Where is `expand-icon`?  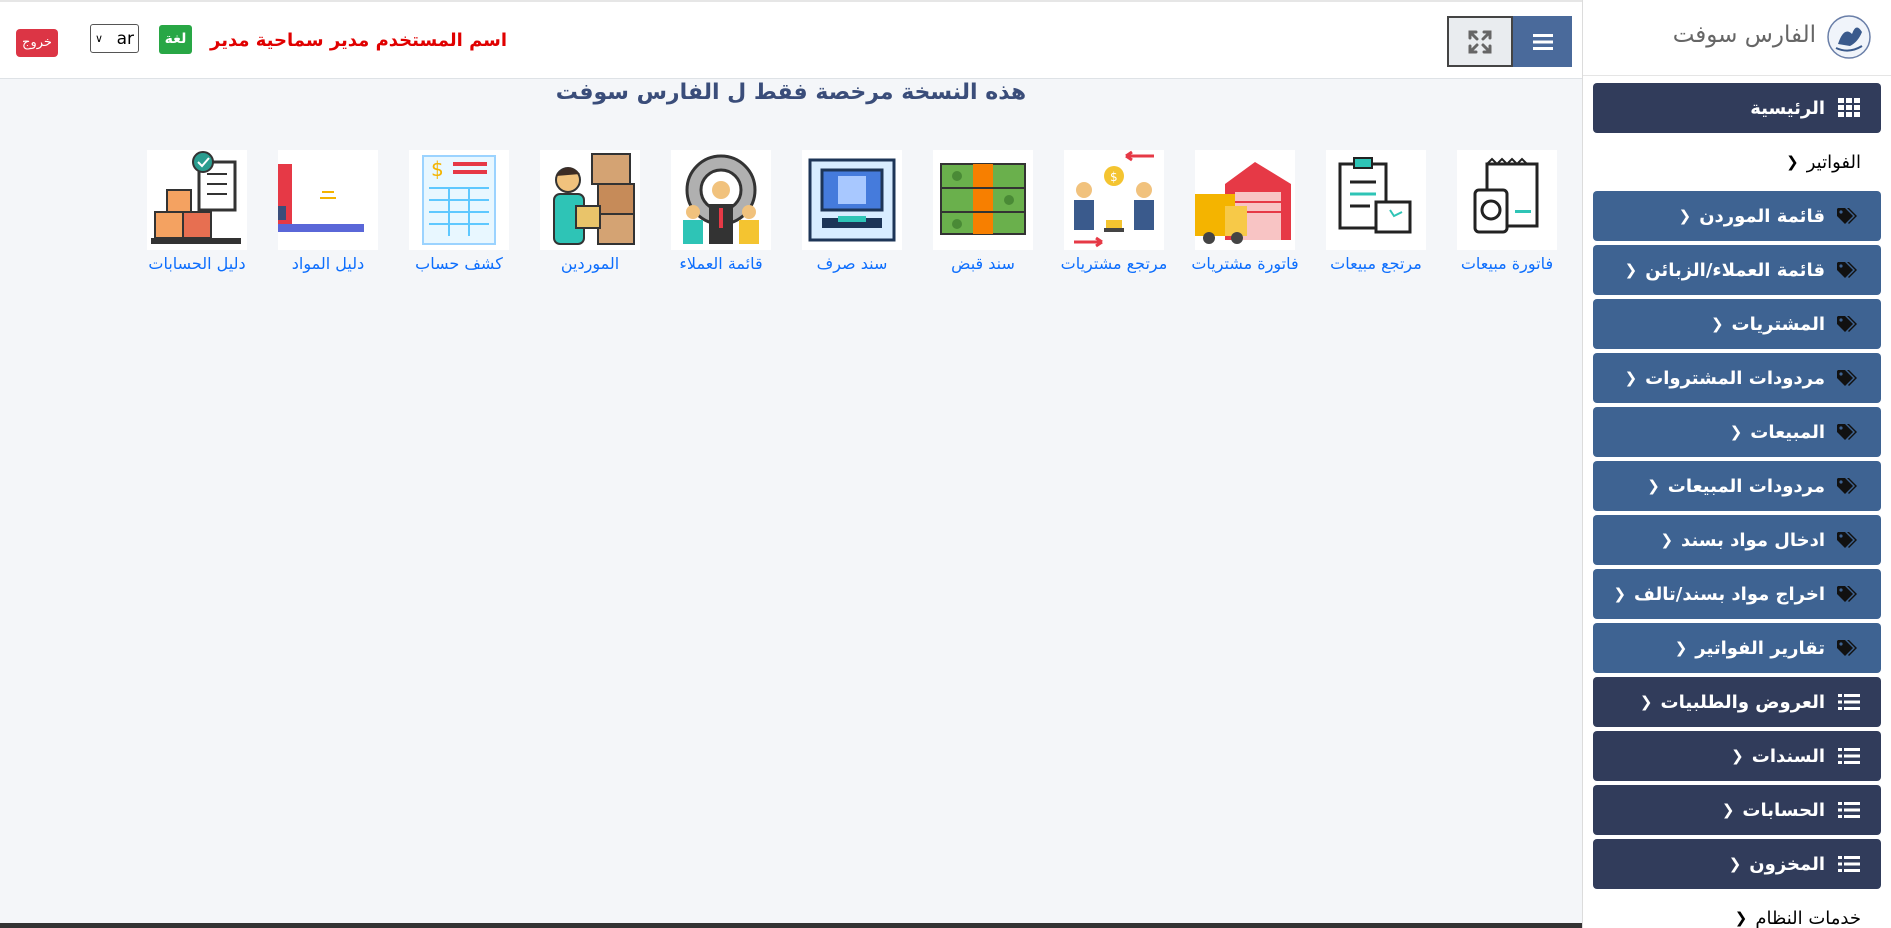 expand-icon is located at coordinates (1480, 41).